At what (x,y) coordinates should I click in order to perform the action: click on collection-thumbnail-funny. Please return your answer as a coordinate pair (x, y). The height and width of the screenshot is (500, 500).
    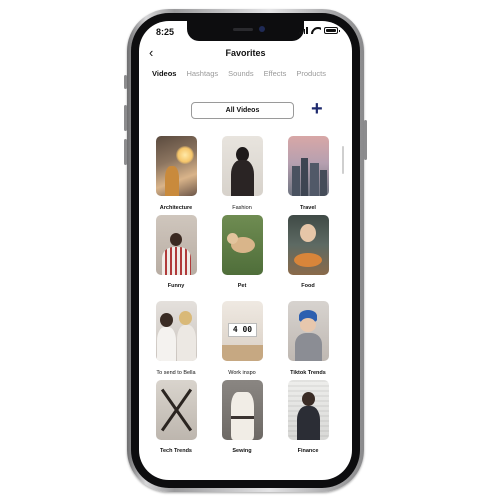
    Looking at the image, I should click on (176, 245).